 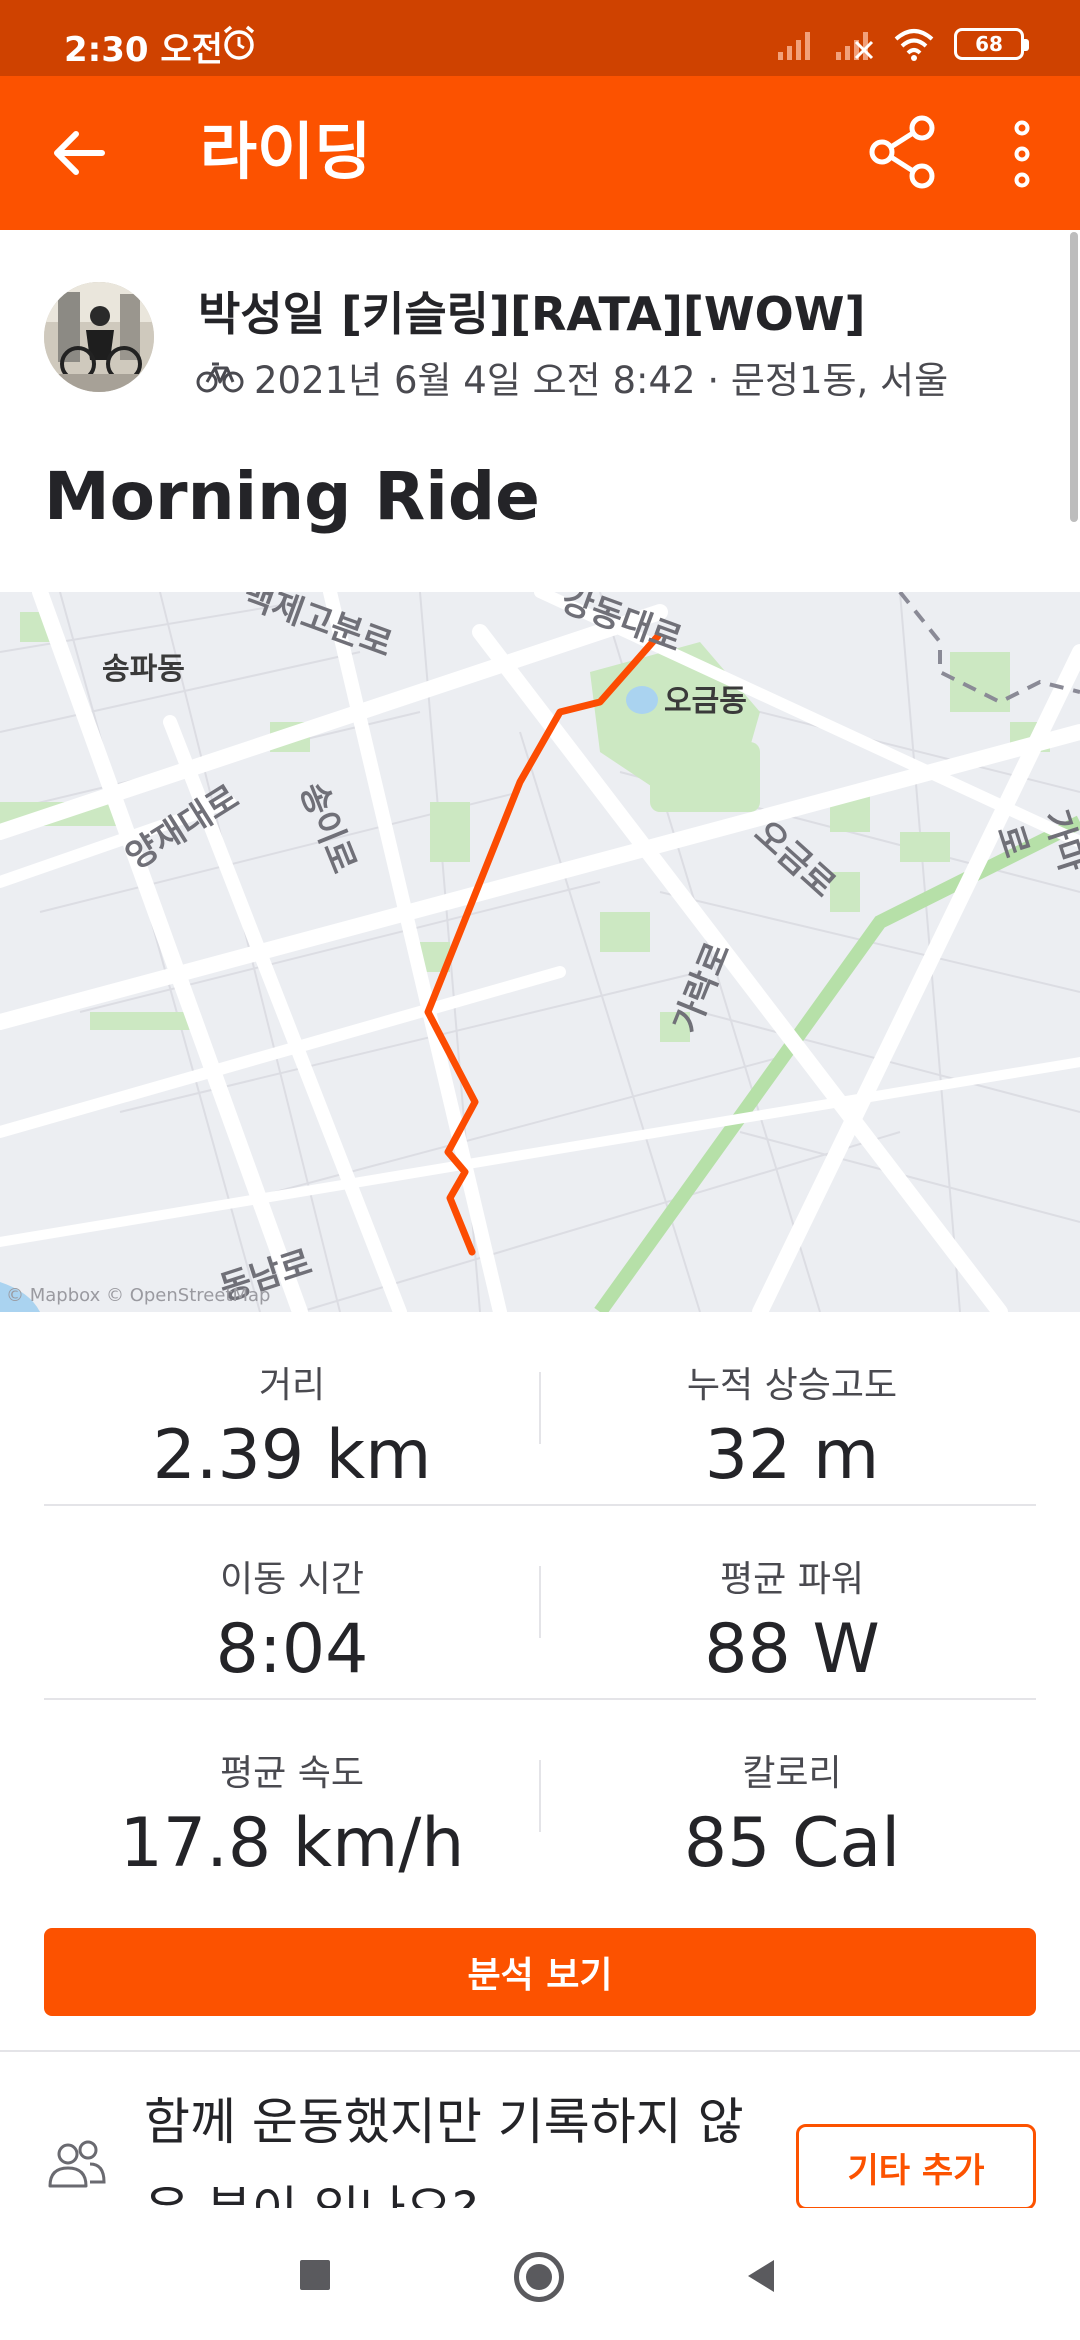 What do you see at coordinates (292, 1579) in the screenshot?
I see `stat-label: 이동 시간` at bounding box center [292, 1579].